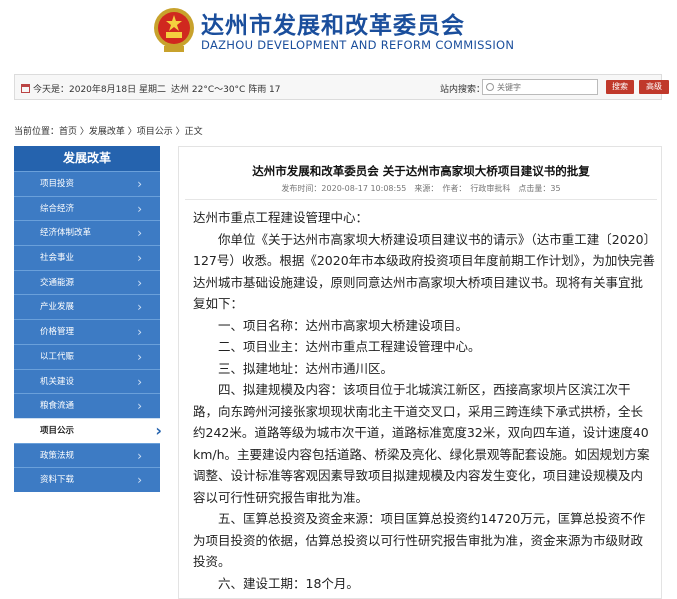  What do you see at coordinates (87, 356) in the screenshot?
I see `sidebar-item: 以工代赈 ›` at bounding box center [87, 356].